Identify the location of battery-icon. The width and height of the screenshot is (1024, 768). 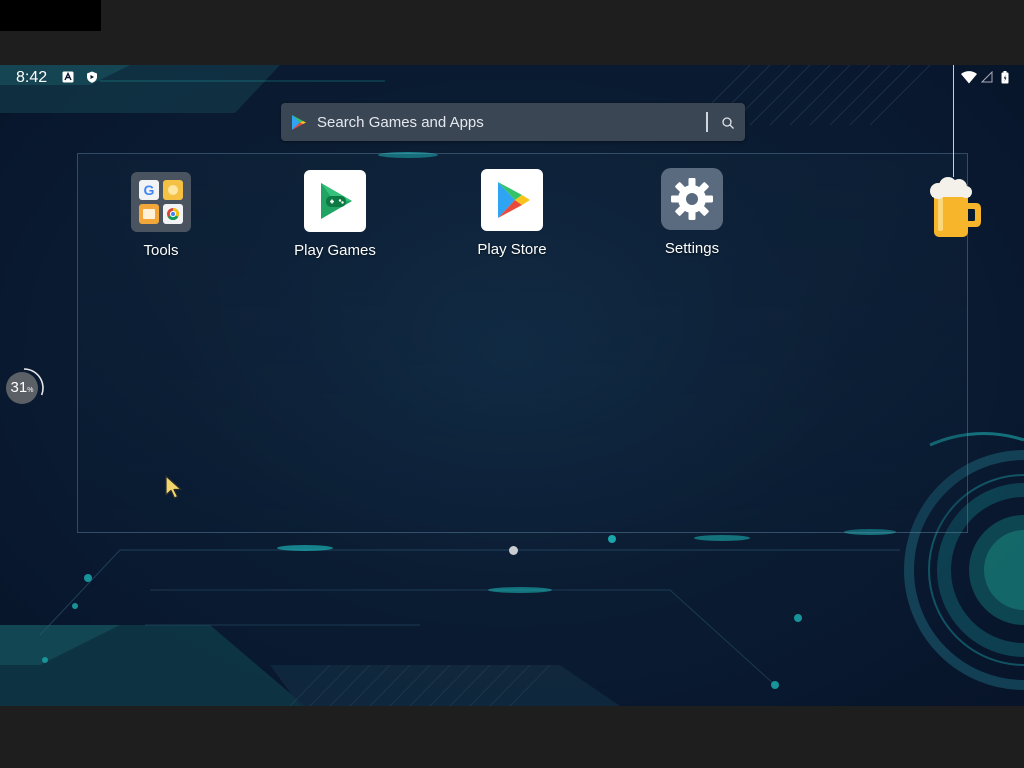
(1005, 77).